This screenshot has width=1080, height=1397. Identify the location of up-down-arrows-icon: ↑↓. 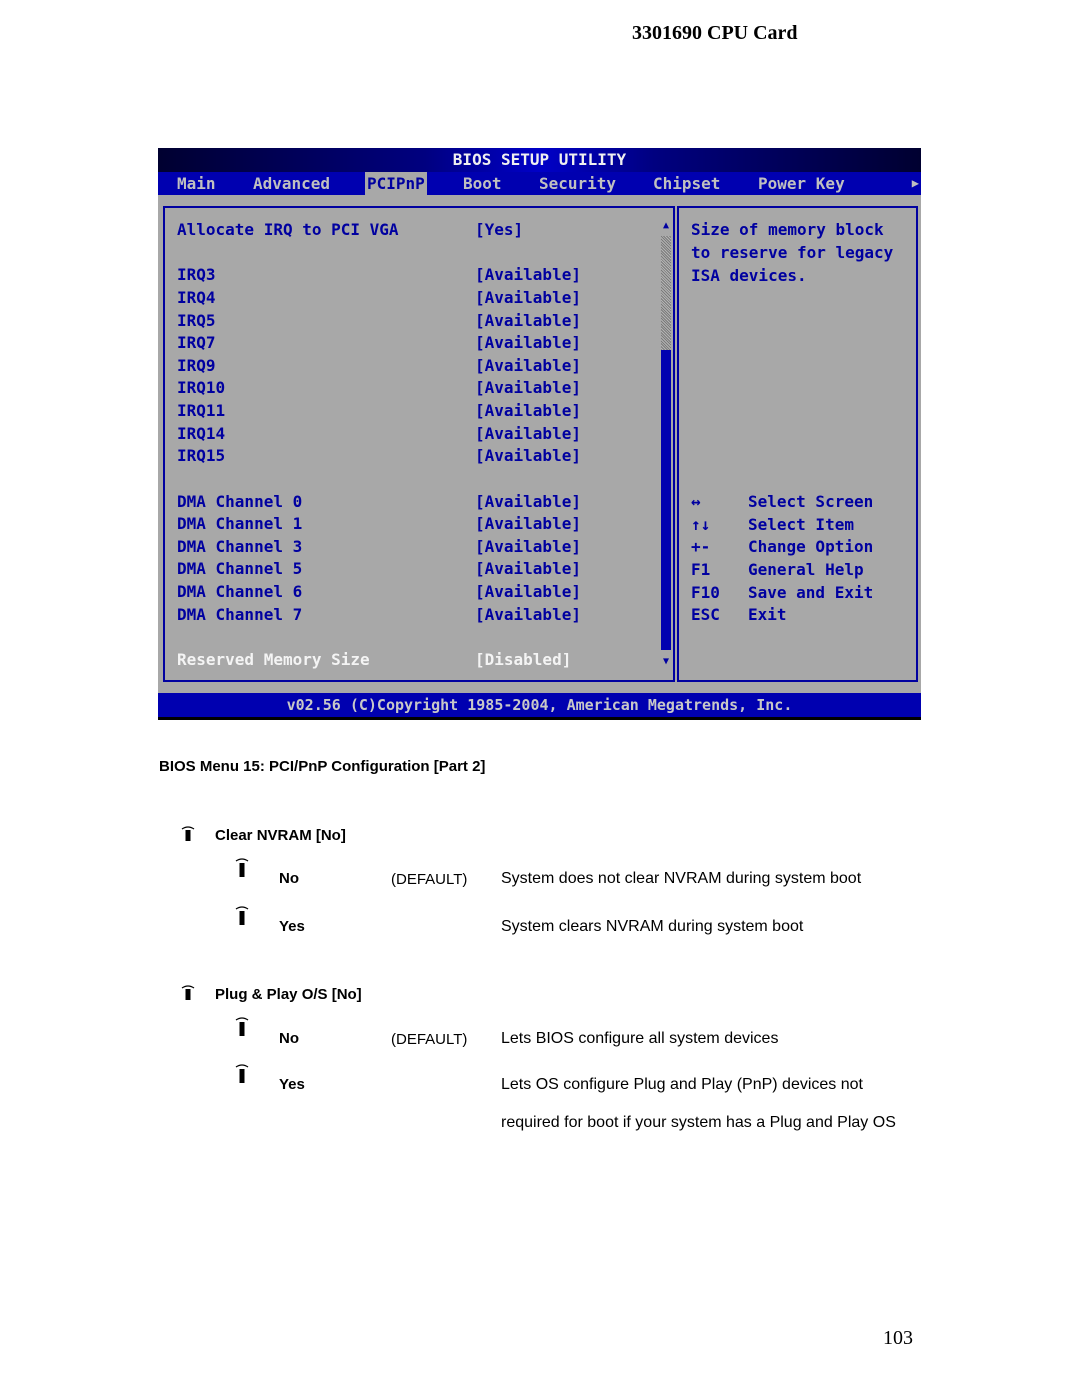
(701, 524).